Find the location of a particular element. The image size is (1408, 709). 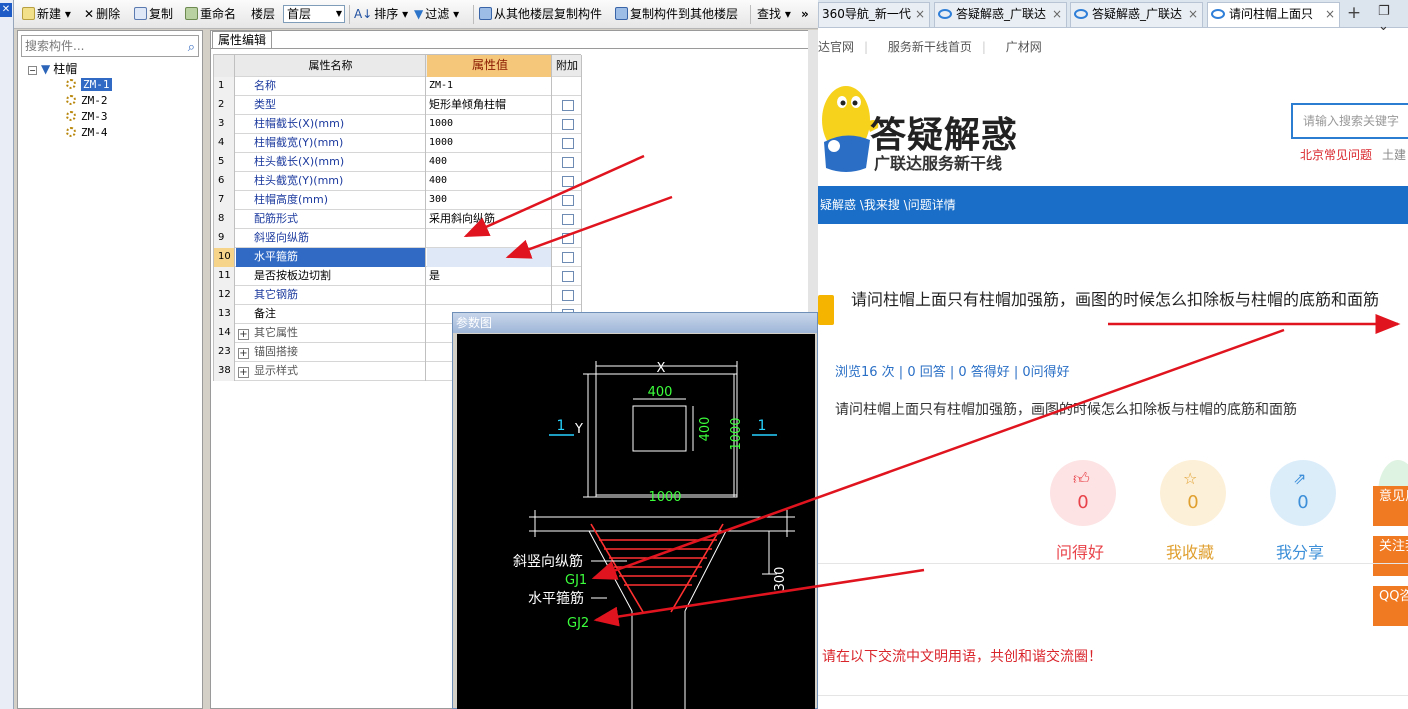

tree-item-zm-2: ZM-2 is located at coordinates (87, 101).